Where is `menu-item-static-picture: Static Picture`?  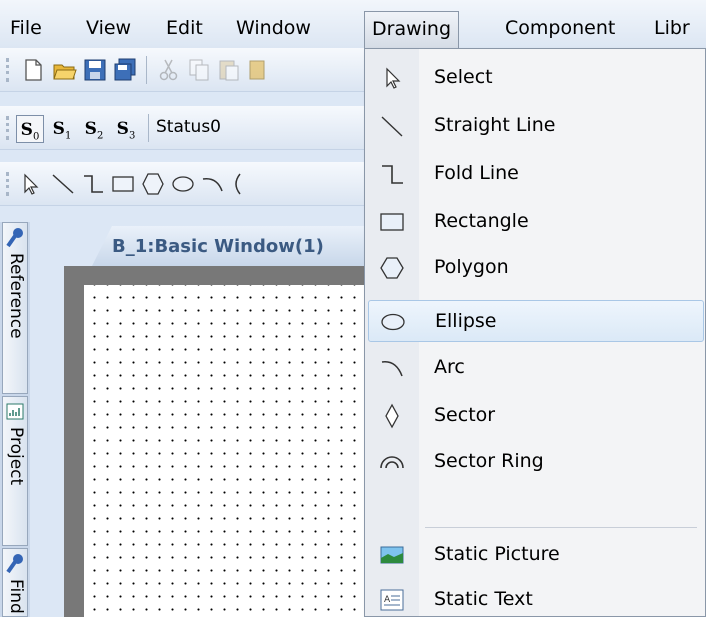
menu-item-static-picture: Static Picture is located at coordinates (536, 555).